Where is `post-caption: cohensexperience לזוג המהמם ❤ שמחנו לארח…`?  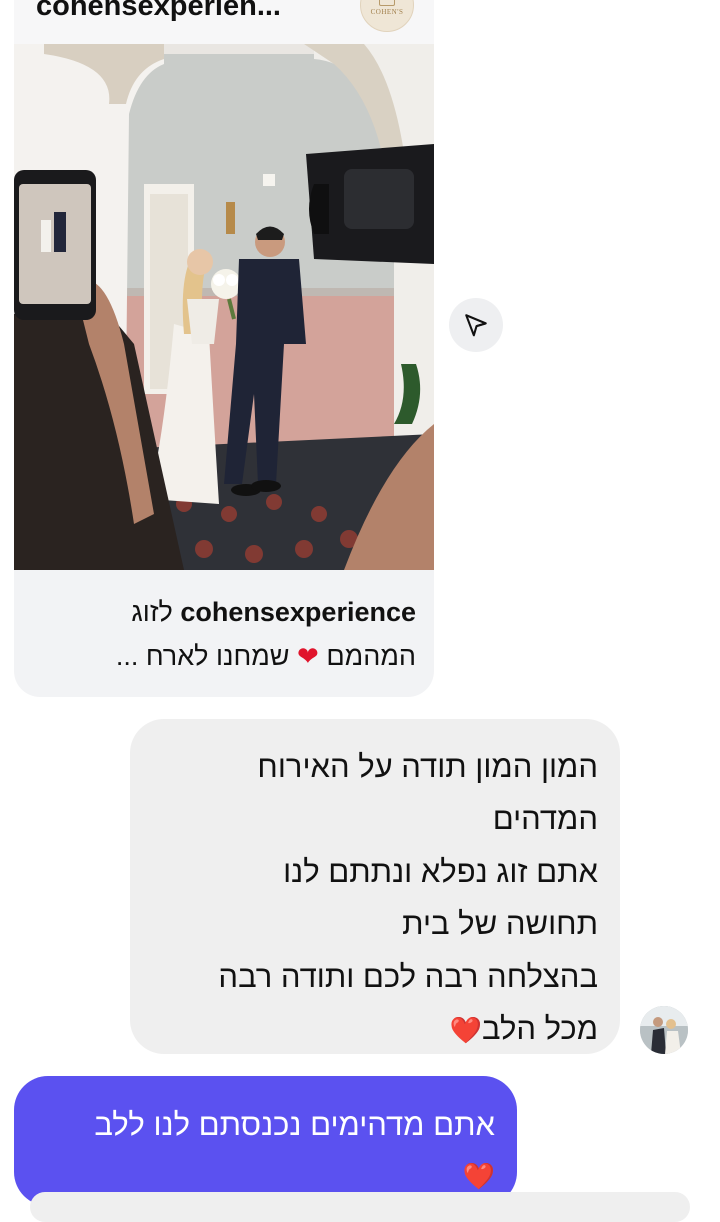
post-caption: cohensexperience לזוג המהמם ❤ שמחנו לארח… is located at coordinates (226, 634).